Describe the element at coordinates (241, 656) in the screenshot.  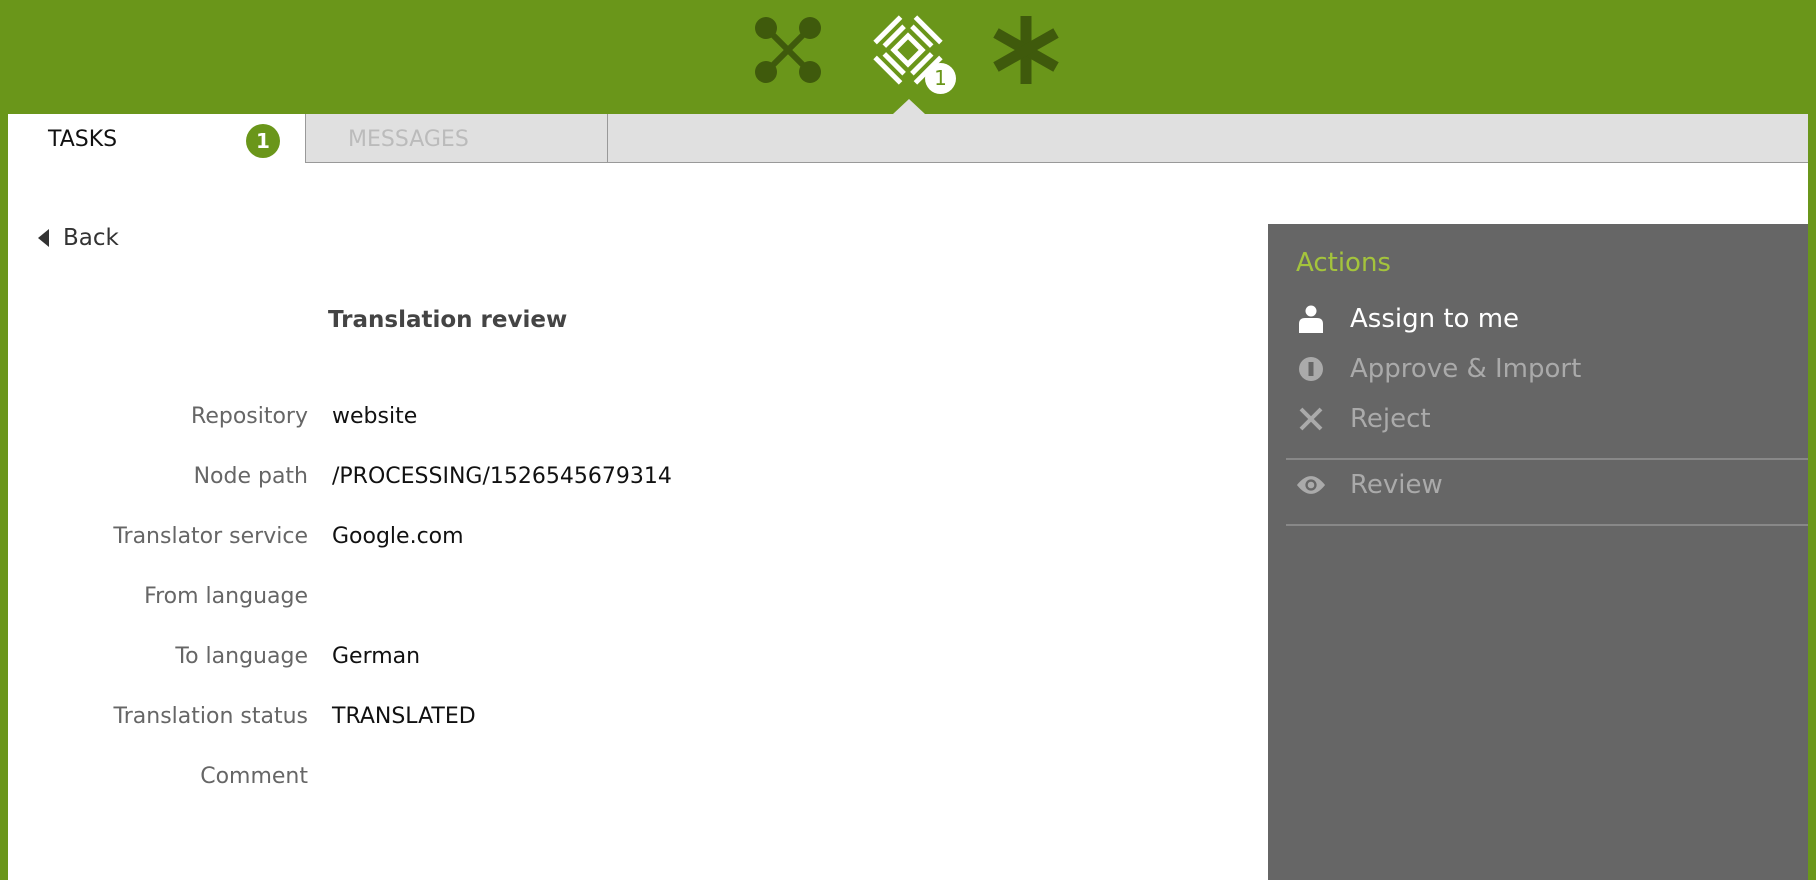
I see `field-label: To language` at that location.